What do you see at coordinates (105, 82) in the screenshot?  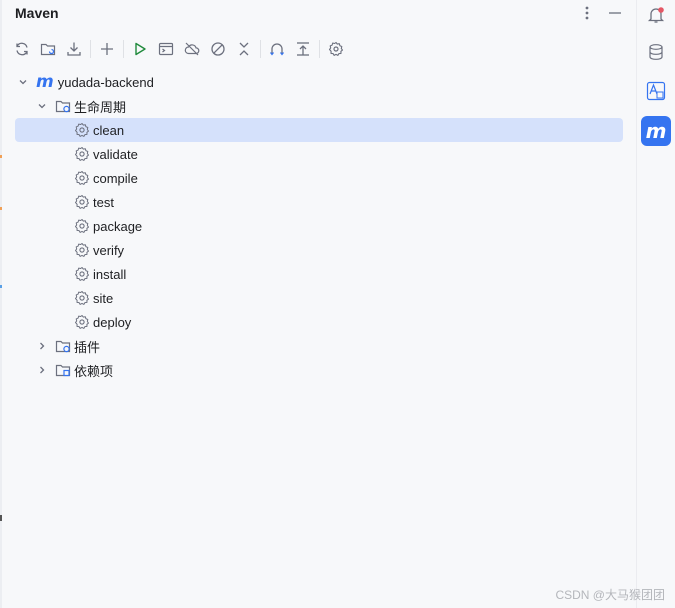 I see `project-label: yudada-backend` at bounding box center [105, 82].